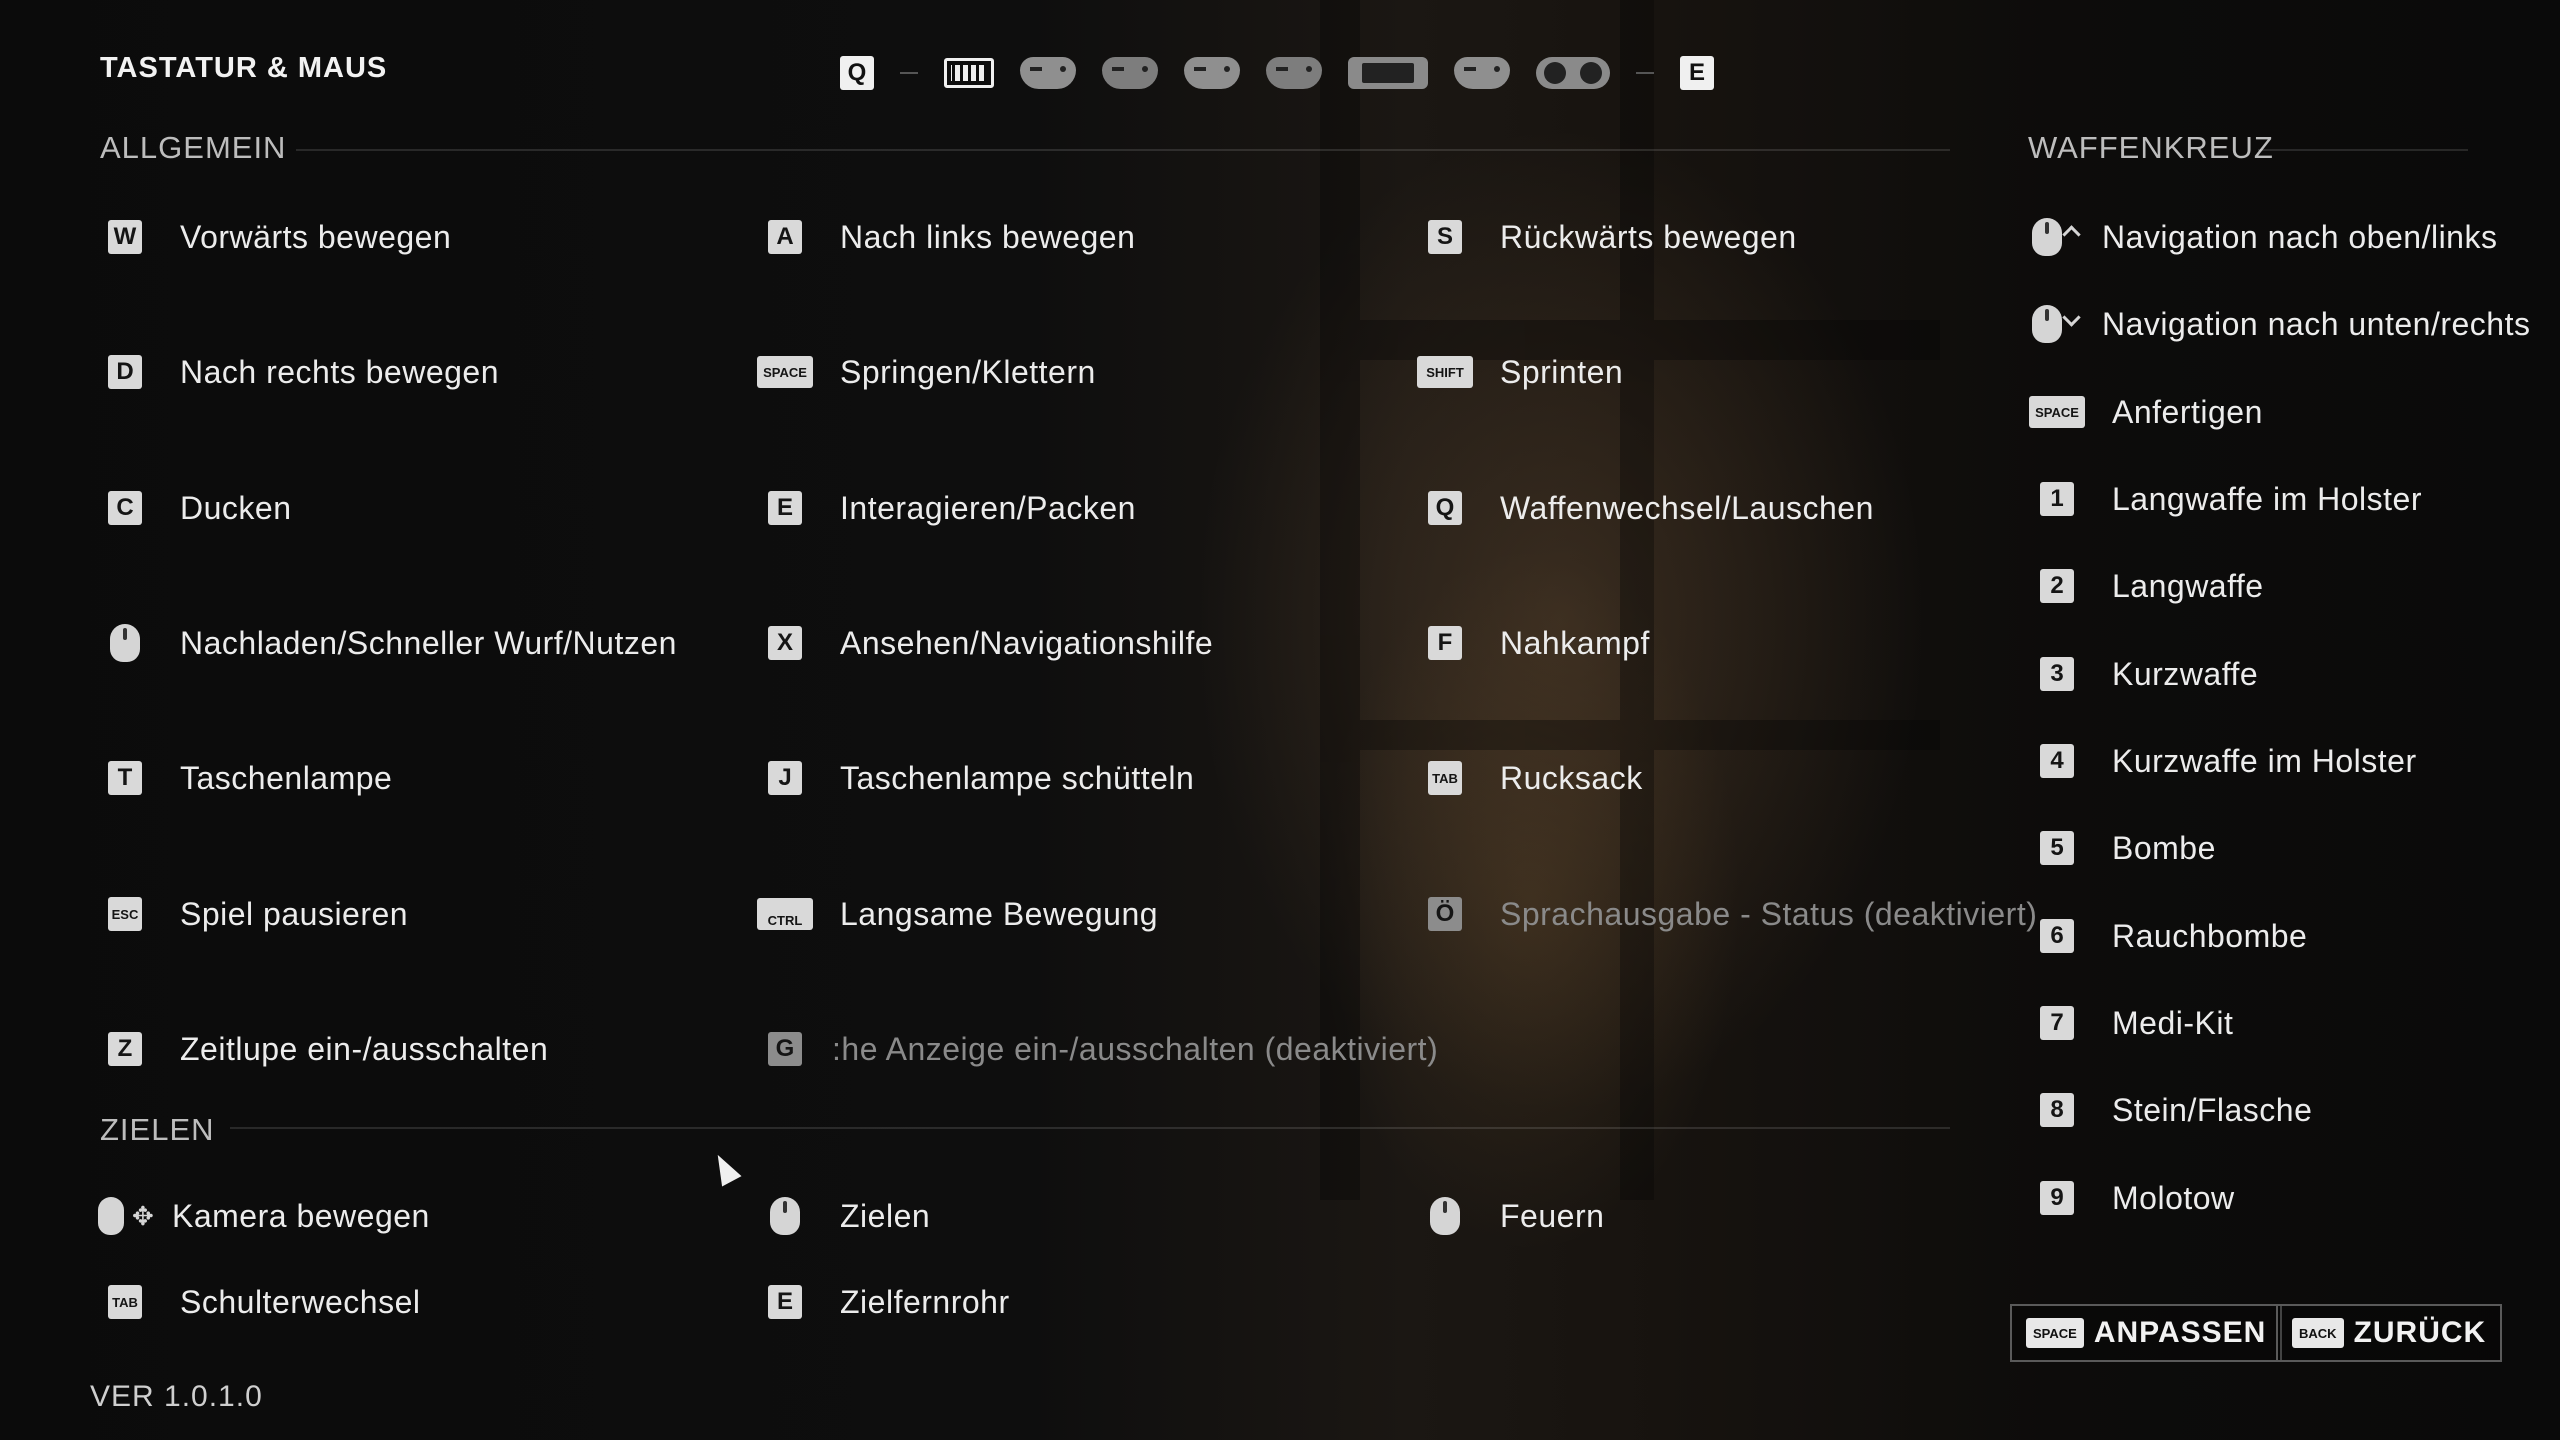  I want to click on binding-row: SPACE Springen/Klettern, so click(926, 372).